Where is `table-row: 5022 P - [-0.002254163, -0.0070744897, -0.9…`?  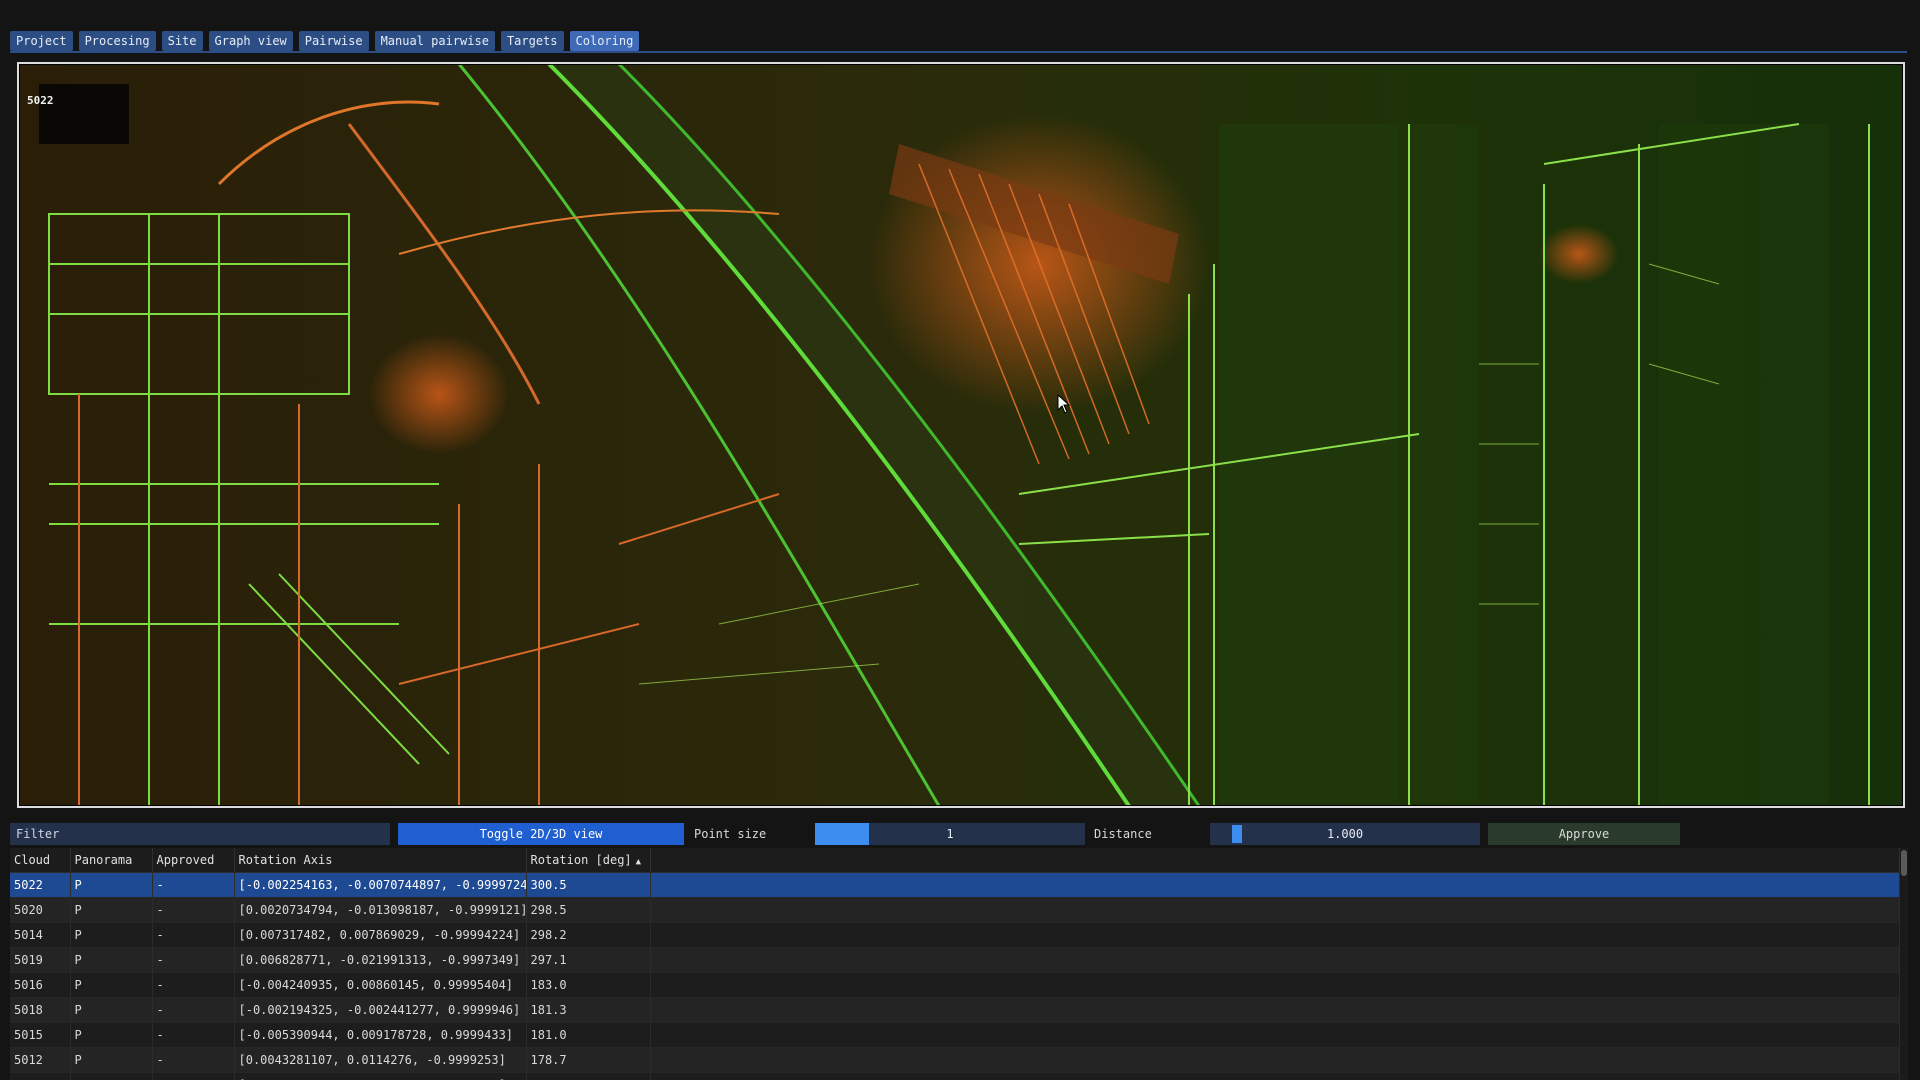
table-row: 5022 P - [-0.002254163, -0.0070744897, -0.9… is located at coordinates (955, 885).